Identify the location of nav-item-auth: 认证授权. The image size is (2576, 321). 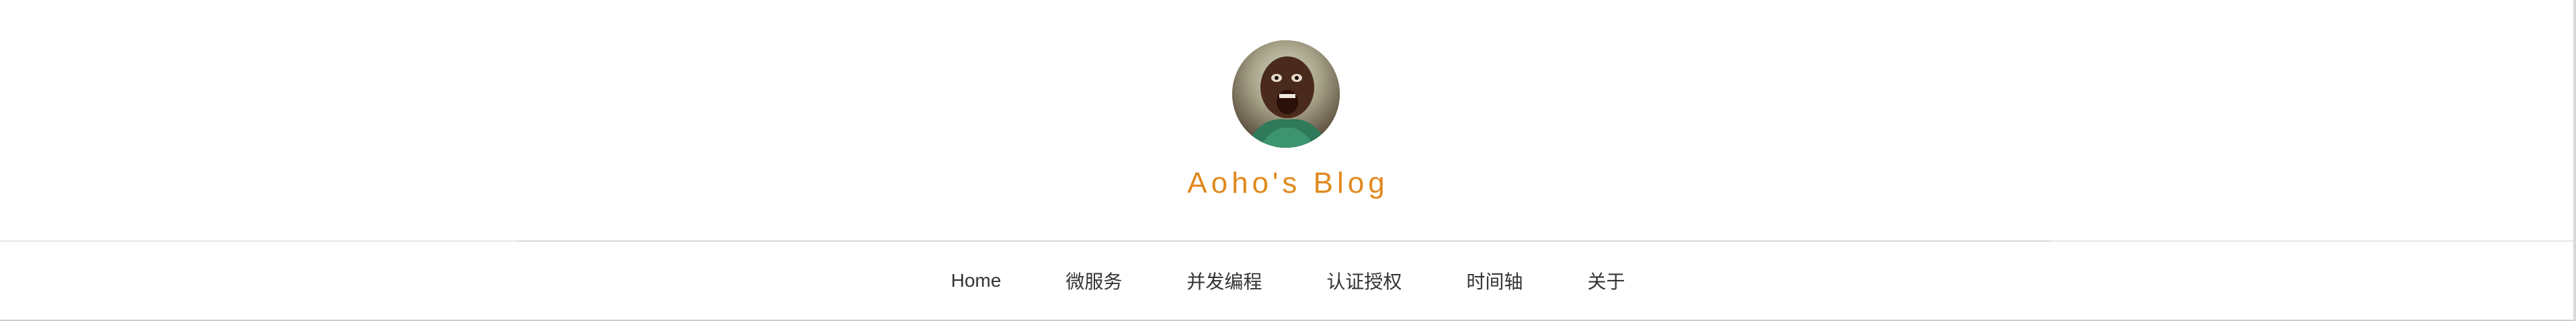
(1364, 280).